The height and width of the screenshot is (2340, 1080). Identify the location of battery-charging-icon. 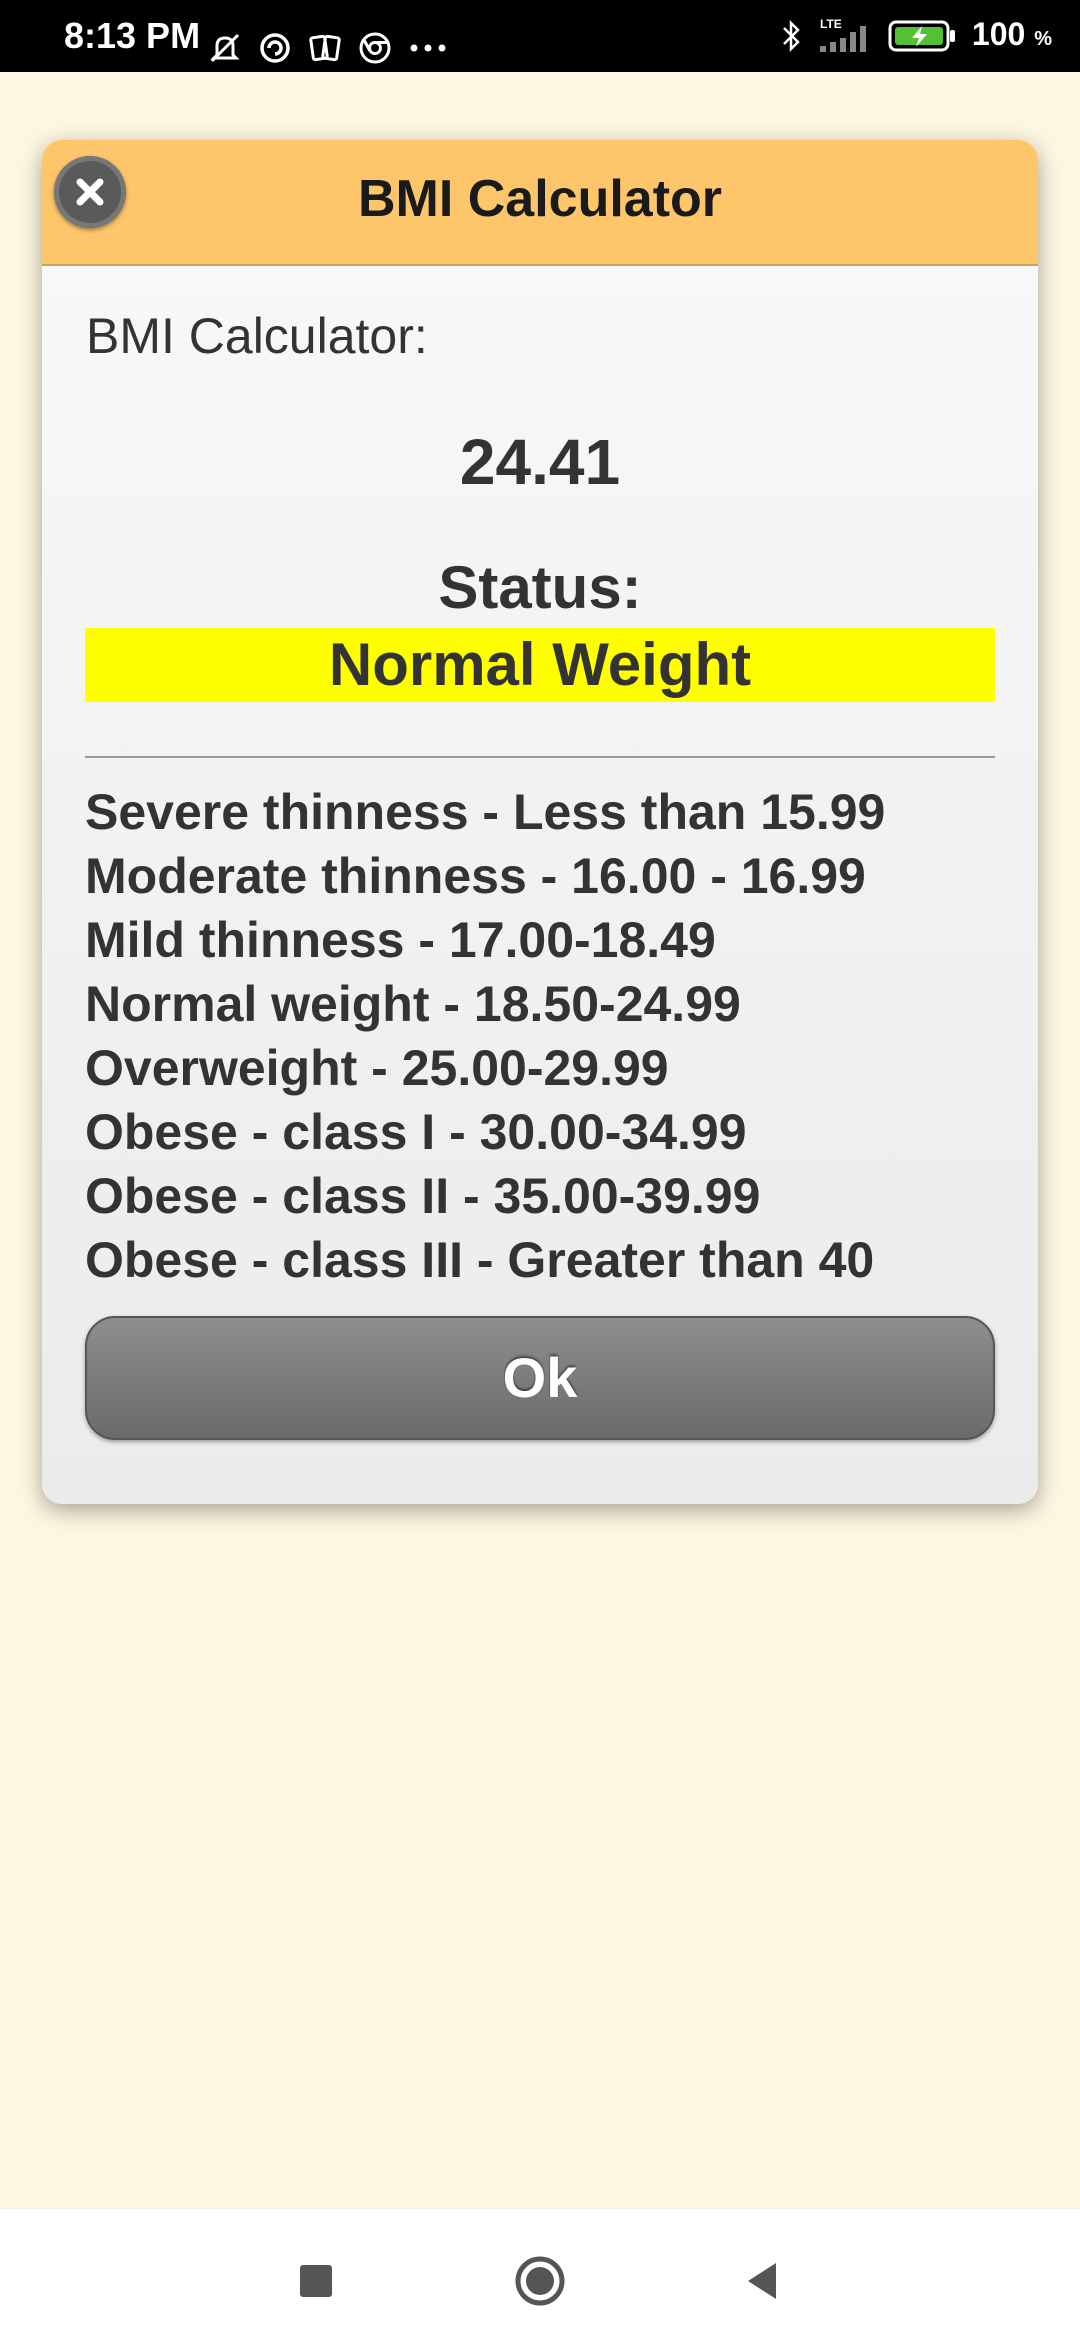
(923, 36).